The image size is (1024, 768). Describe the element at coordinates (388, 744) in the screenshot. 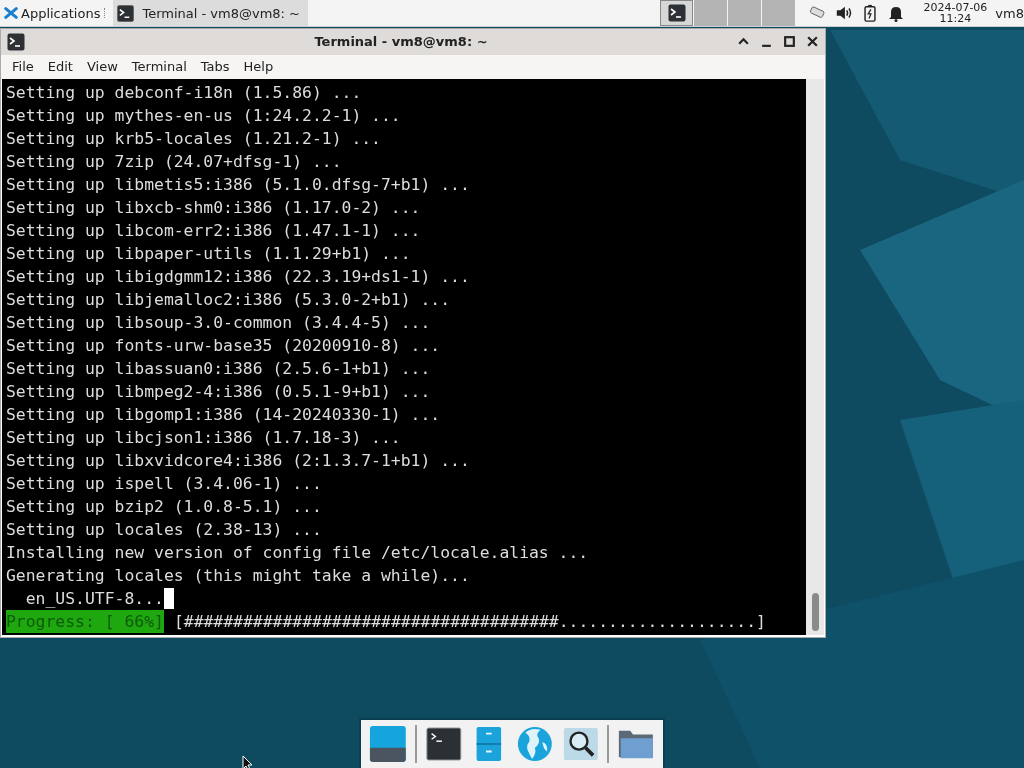

I see `show-desktop-icon` at that location.